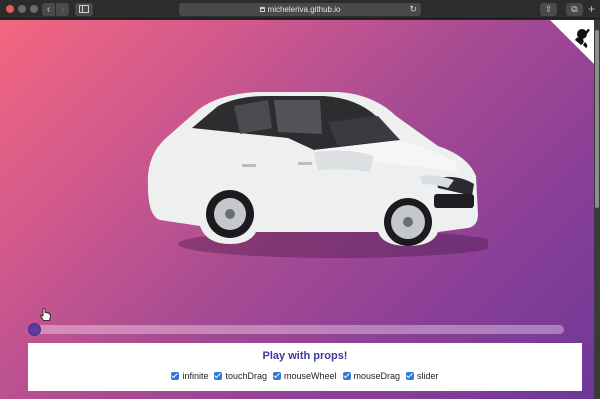  Describe the element at coordinates (296, 329) in the screenshot. I see `carousel-slider` at that location.